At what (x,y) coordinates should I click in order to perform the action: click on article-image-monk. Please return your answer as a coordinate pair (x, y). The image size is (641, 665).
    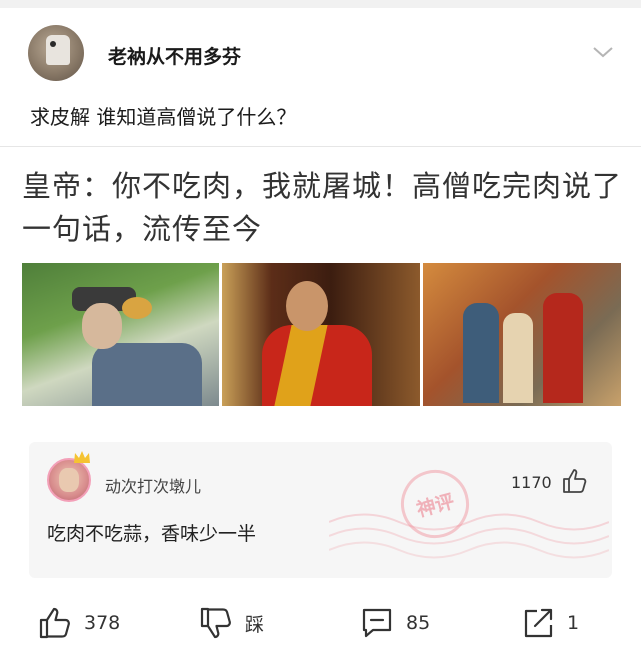
    Looking at the image, I should click on (321, 334).